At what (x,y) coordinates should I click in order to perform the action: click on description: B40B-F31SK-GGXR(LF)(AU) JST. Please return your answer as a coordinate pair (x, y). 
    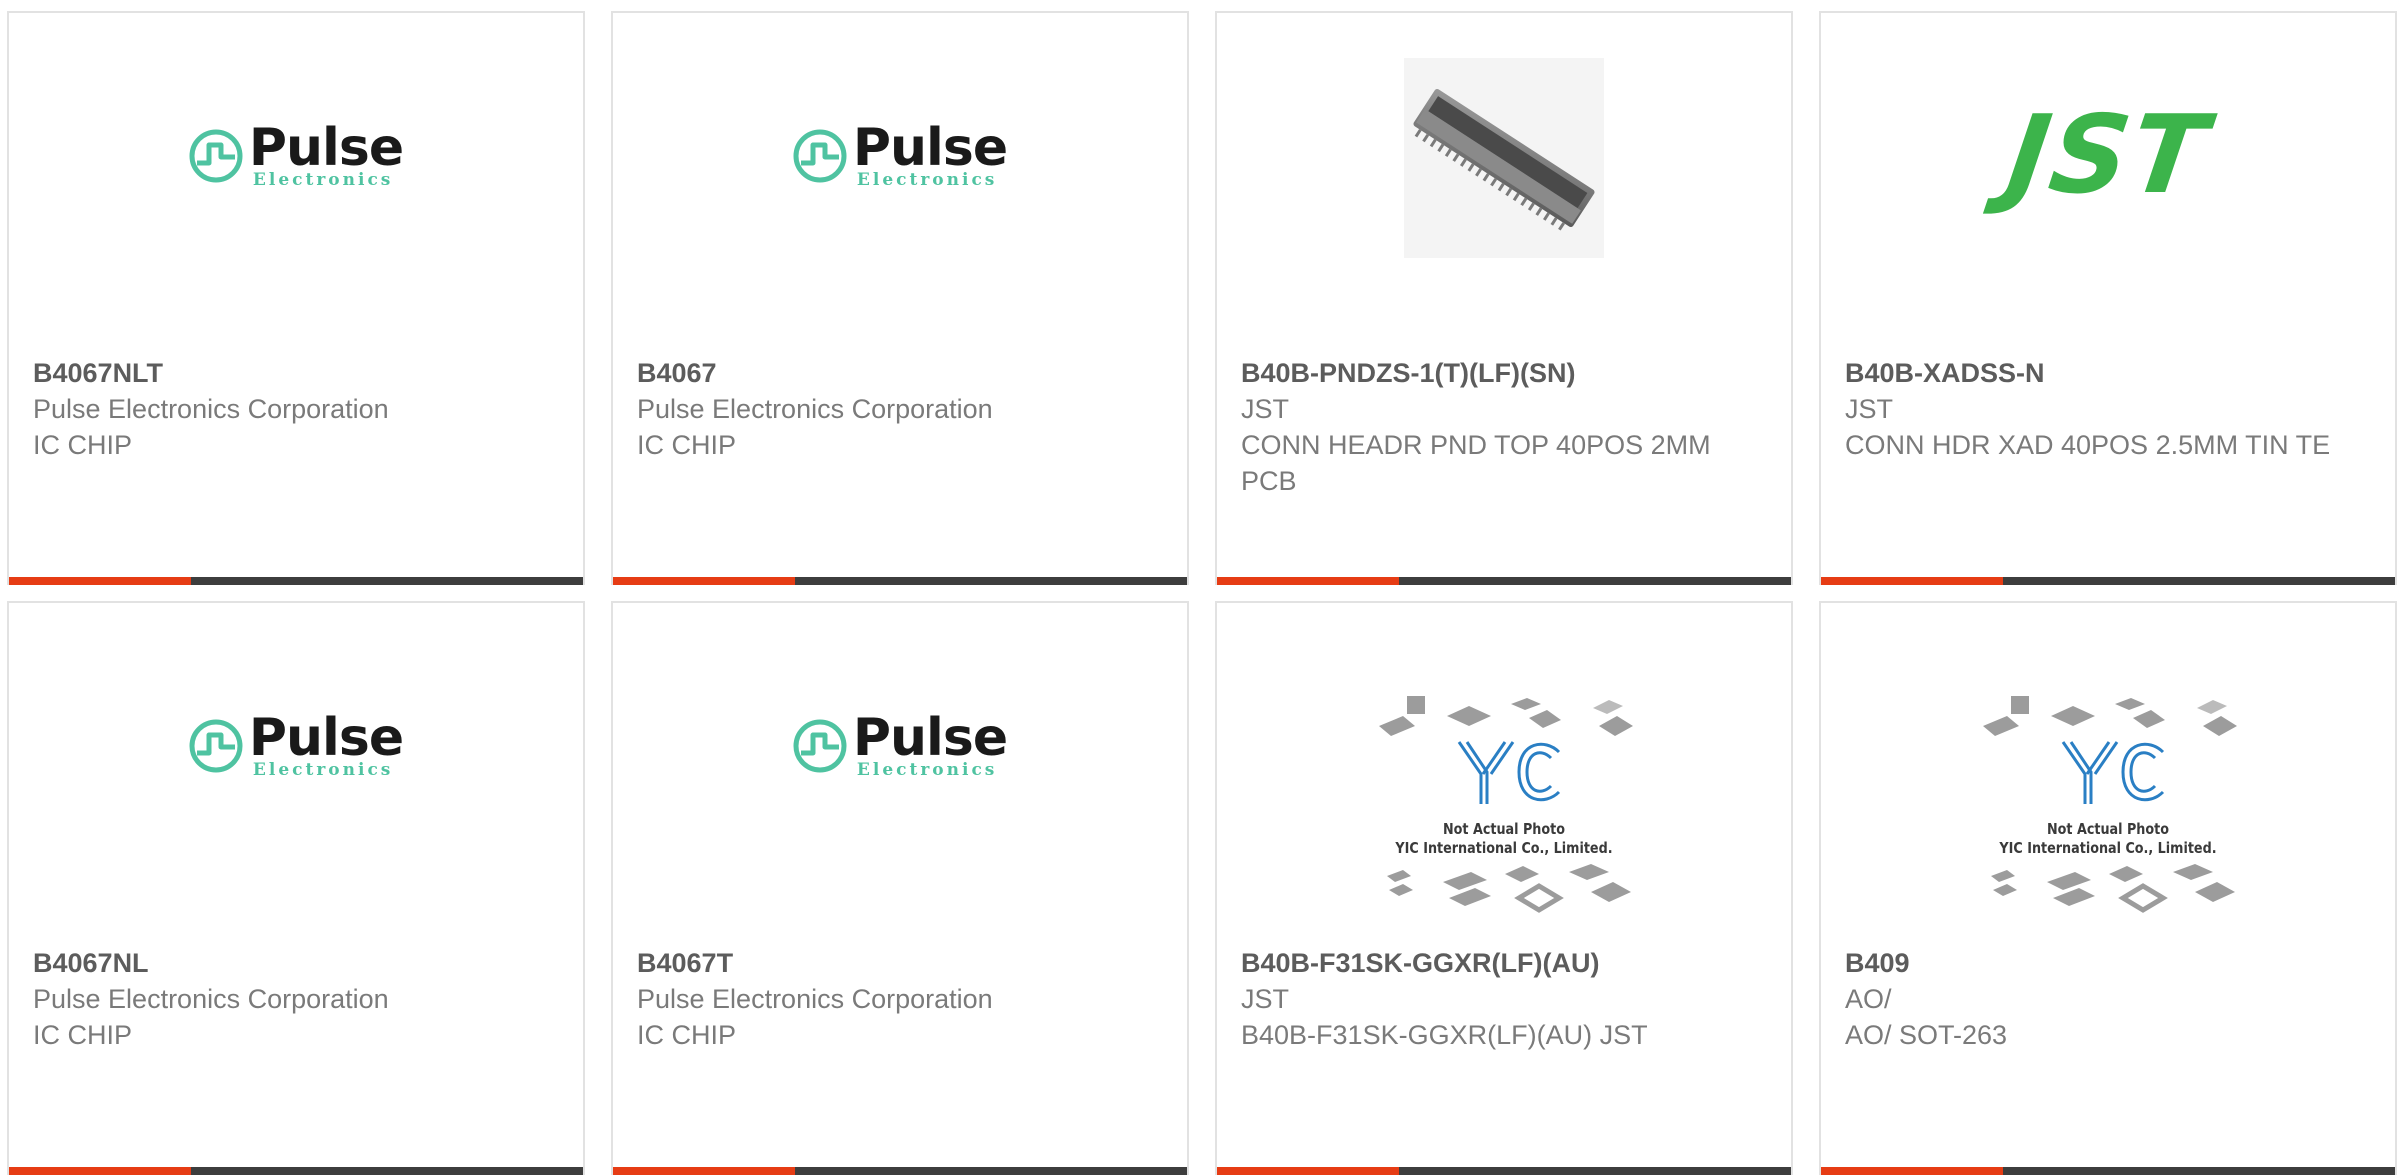
    Looking at the image, I should click on (1444, 1035).